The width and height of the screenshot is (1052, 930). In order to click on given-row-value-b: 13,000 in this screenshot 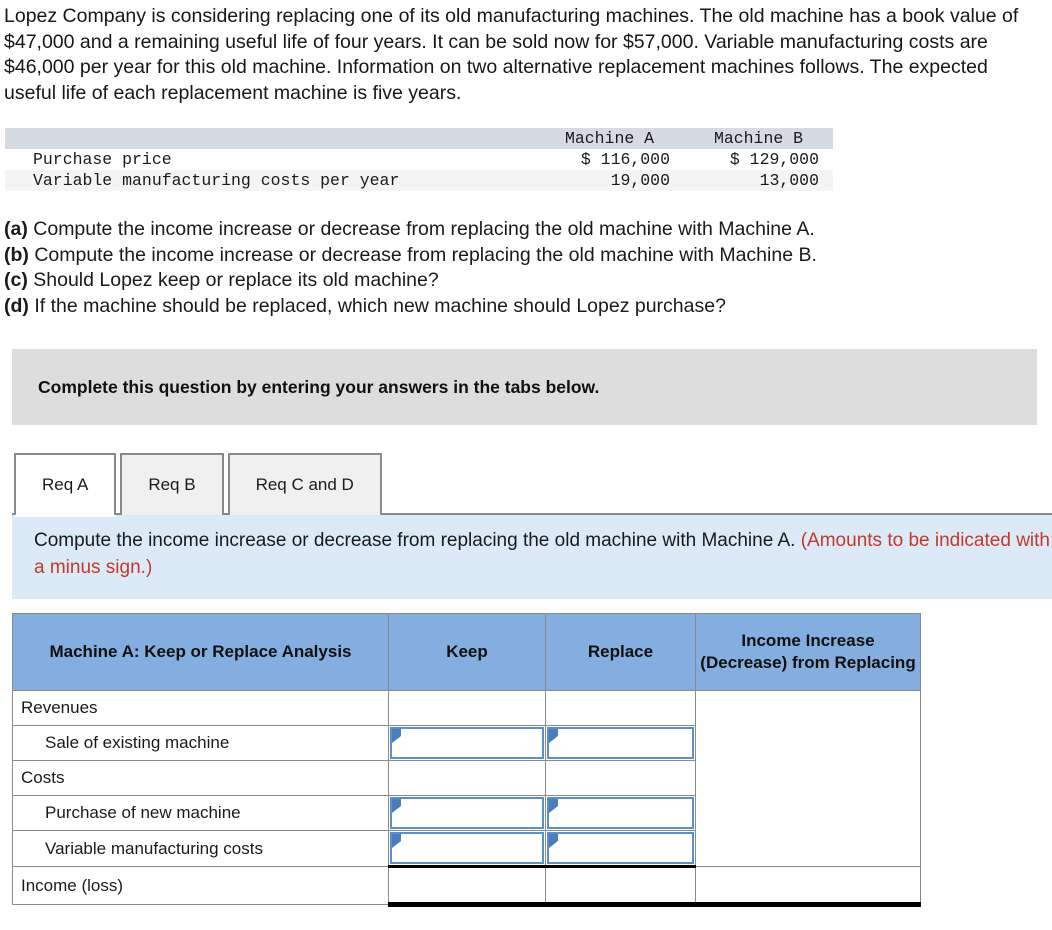, I will do `click(789, 180)`.